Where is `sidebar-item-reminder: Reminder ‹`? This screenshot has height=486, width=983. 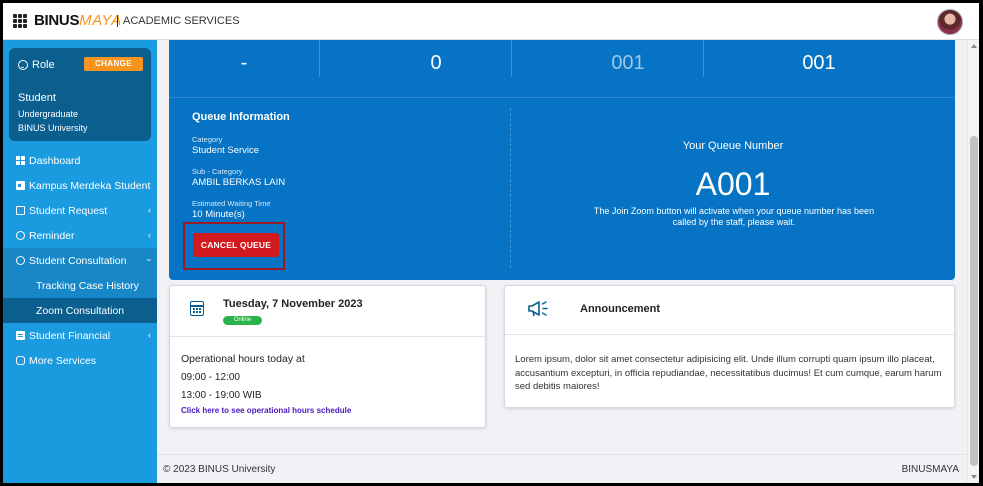
sidebar-item-reminder: Reminder ‹ is located at coordinates (80, 235).